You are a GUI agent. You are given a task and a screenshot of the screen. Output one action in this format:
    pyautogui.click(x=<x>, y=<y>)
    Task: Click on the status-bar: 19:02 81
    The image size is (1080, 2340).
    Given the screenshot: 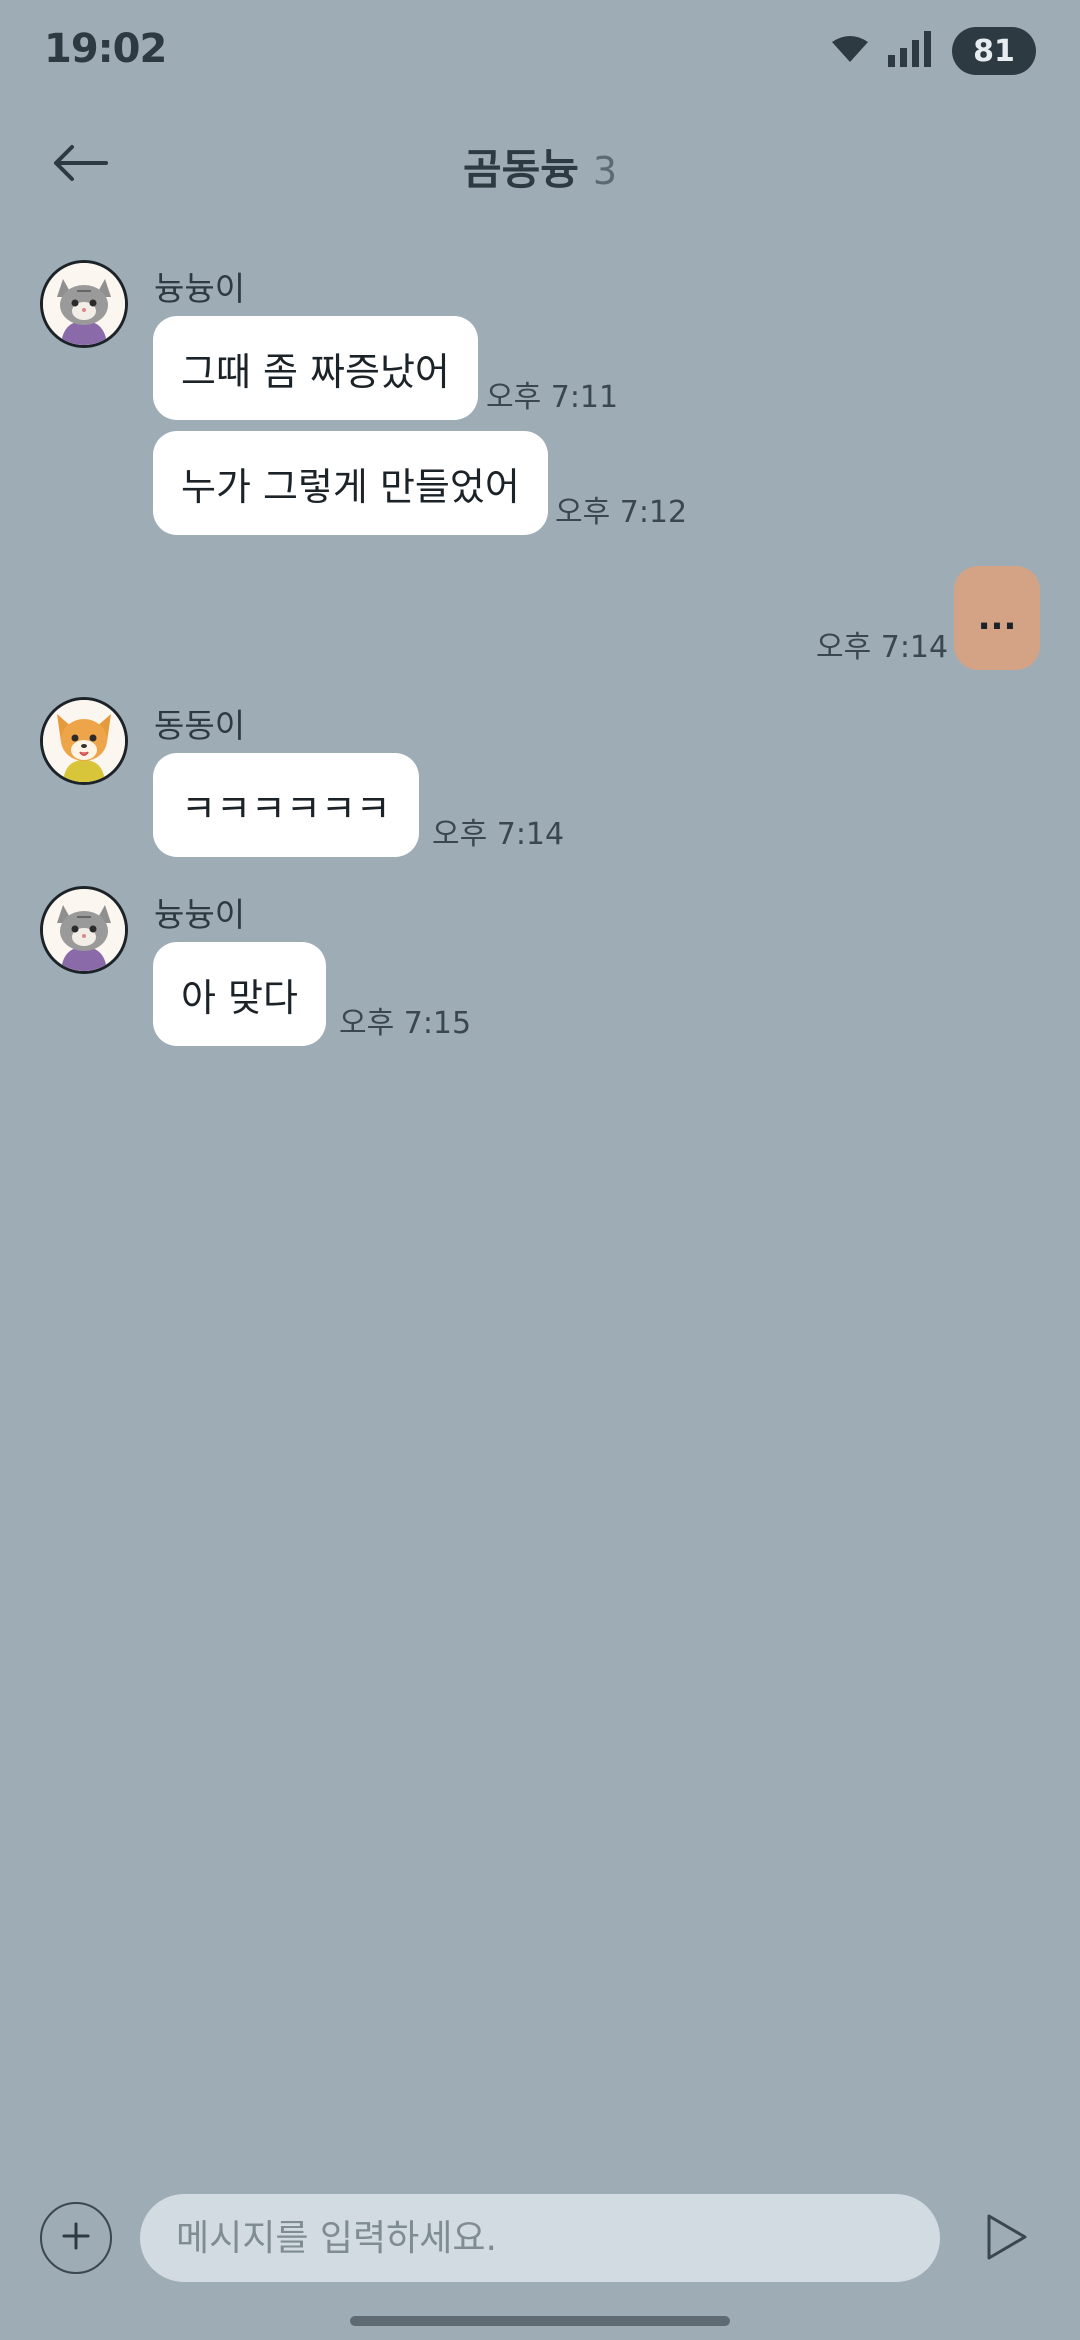 What is the action you would take?
    pyautogui.click(x=540, y=50)
    